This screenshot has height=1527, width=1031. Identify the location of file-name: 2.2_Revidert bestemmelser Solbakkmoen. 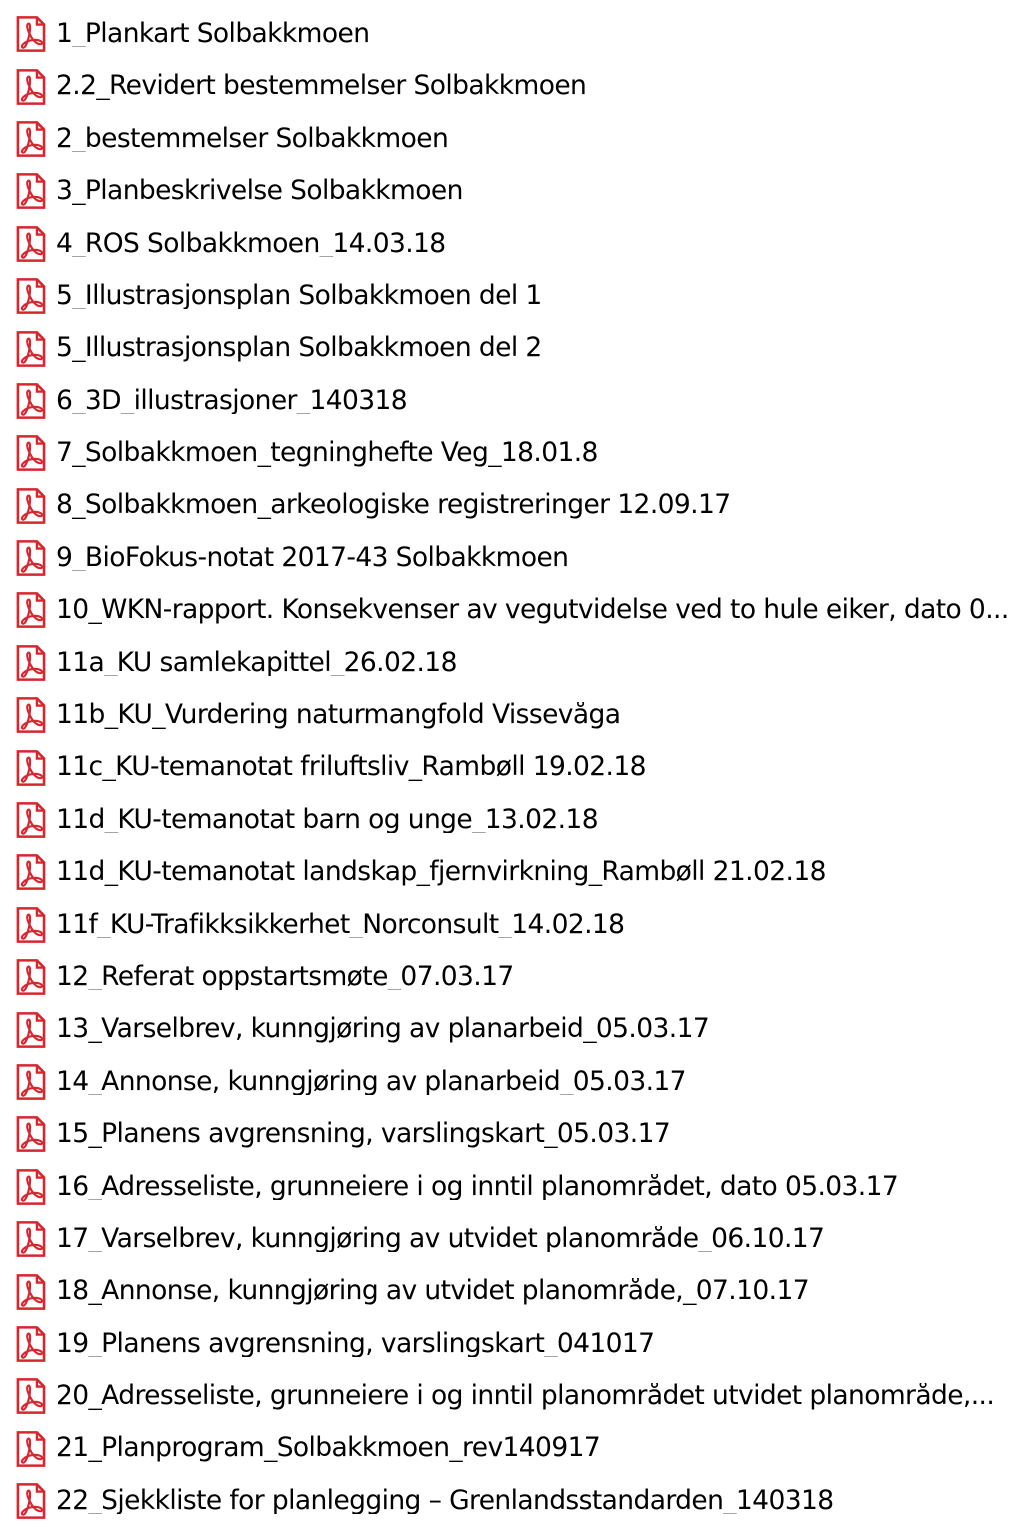
(321, 86).